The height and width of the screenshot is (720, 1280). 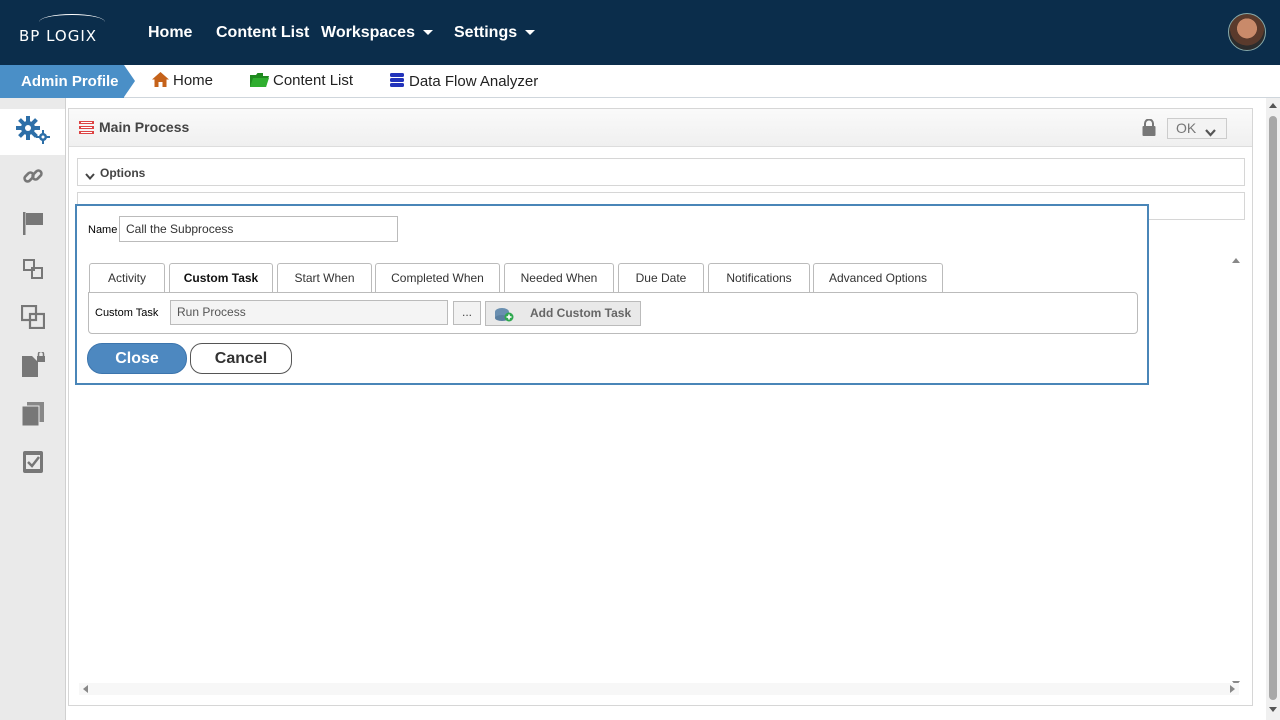 I want to click on scroll-up-arrow, so click(x=1273, y=105).